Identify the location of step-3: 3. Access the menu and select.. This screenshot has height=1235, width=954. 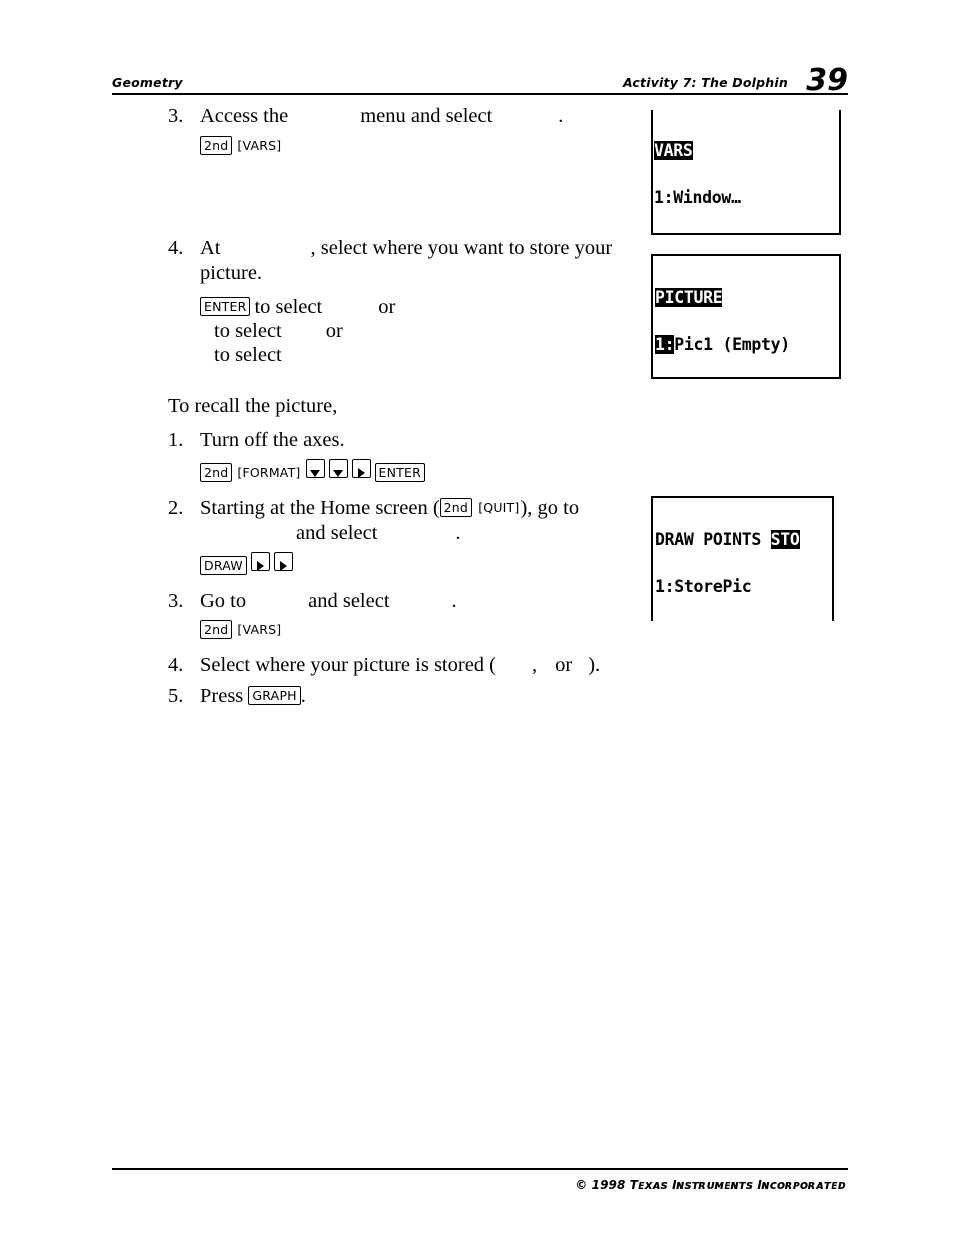
(398, 116).